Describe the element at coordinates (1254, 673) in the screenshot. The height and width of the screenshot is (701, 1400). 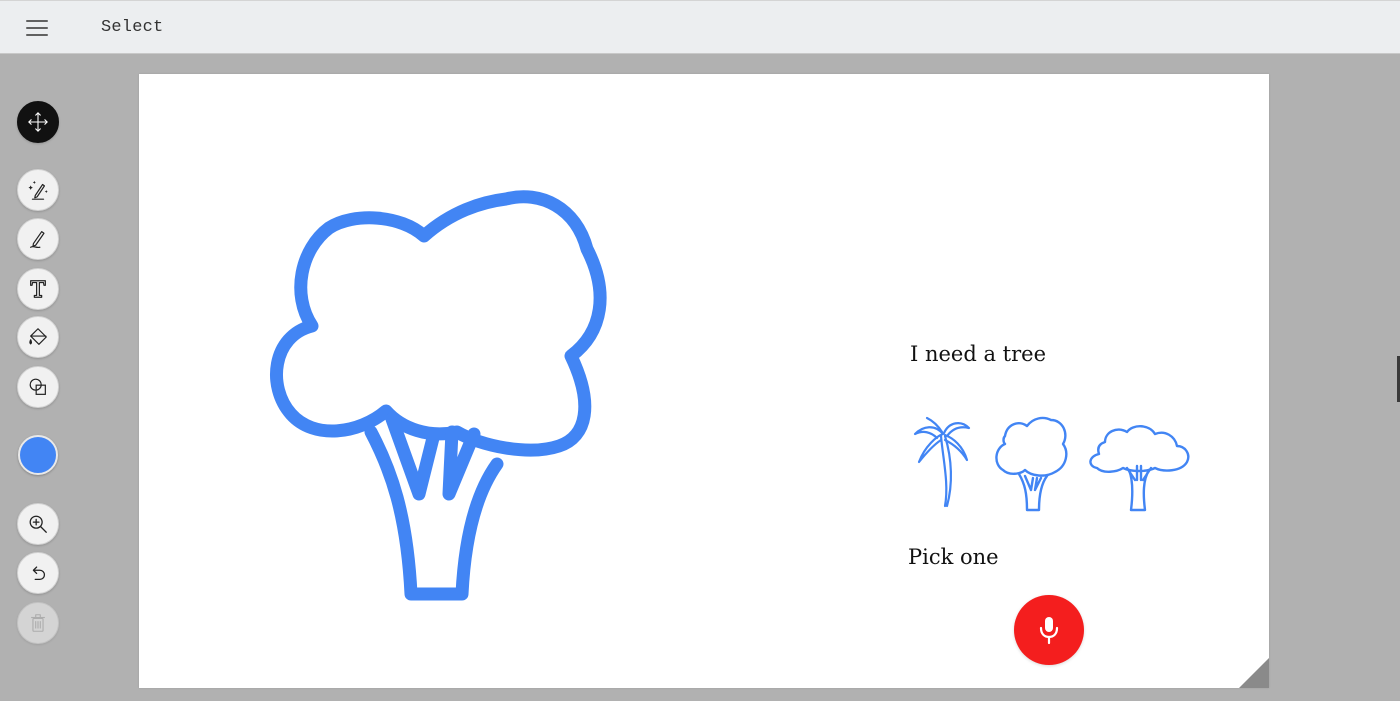
I see `canvas-resize-handle` at that location.